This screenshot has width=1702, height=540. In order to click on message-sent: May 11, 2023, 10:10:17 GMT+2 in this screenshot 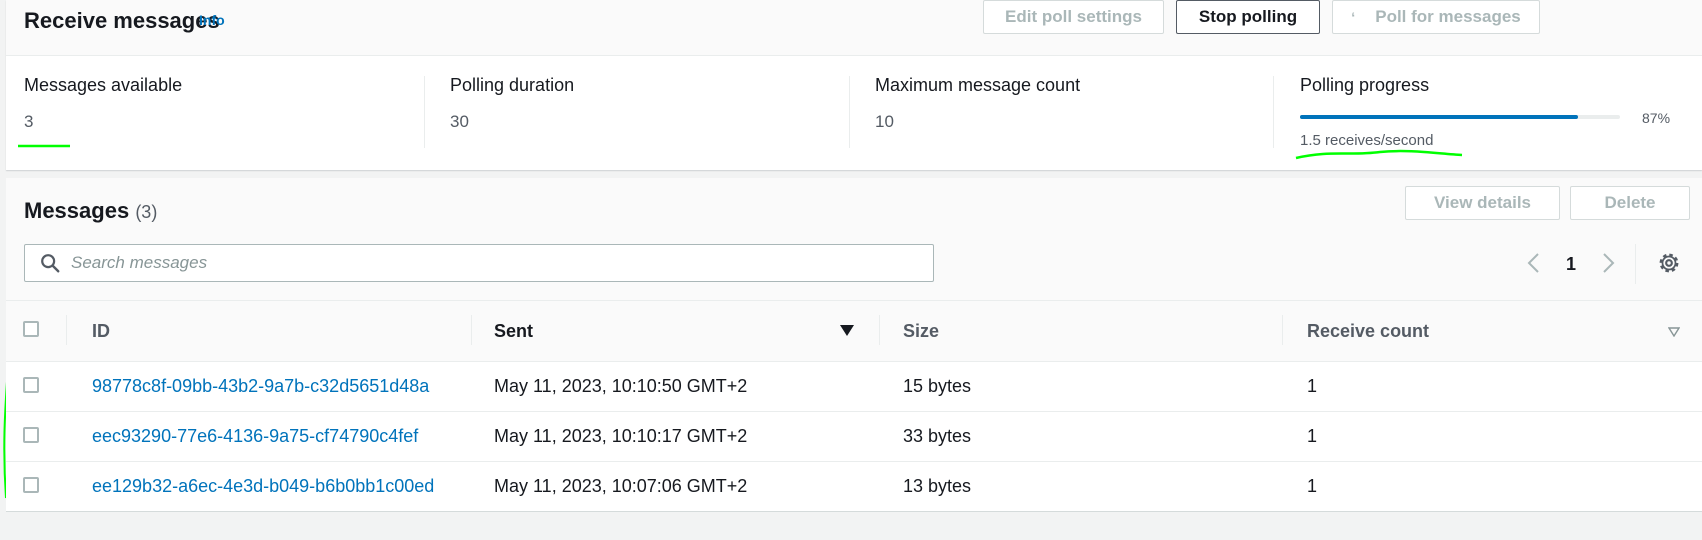, I will do `click(621, 436)`.